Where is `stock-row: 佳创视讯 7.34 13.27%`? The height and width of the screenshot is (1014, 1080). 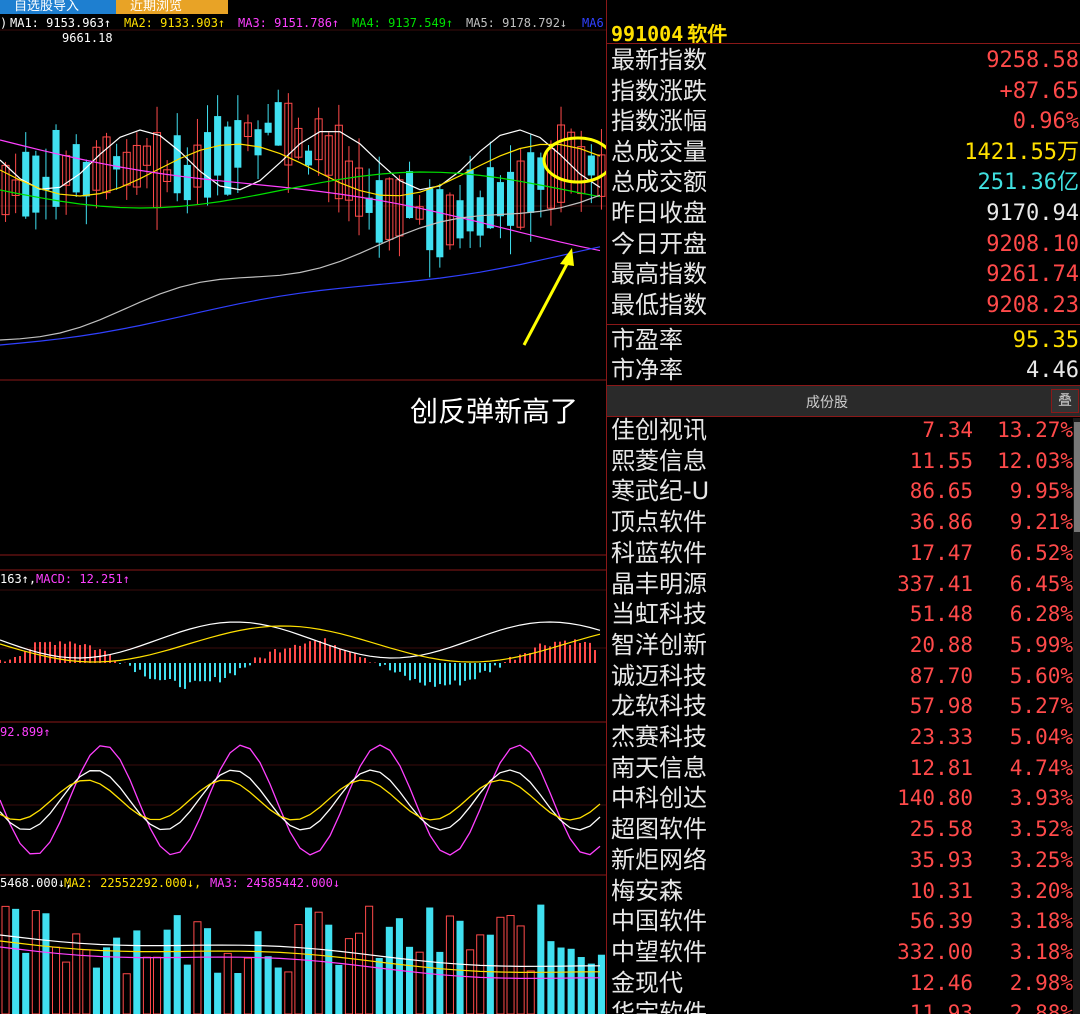
stock-row: 佳创视讯 7.34 13.27% is located at coordinates (840, 430).